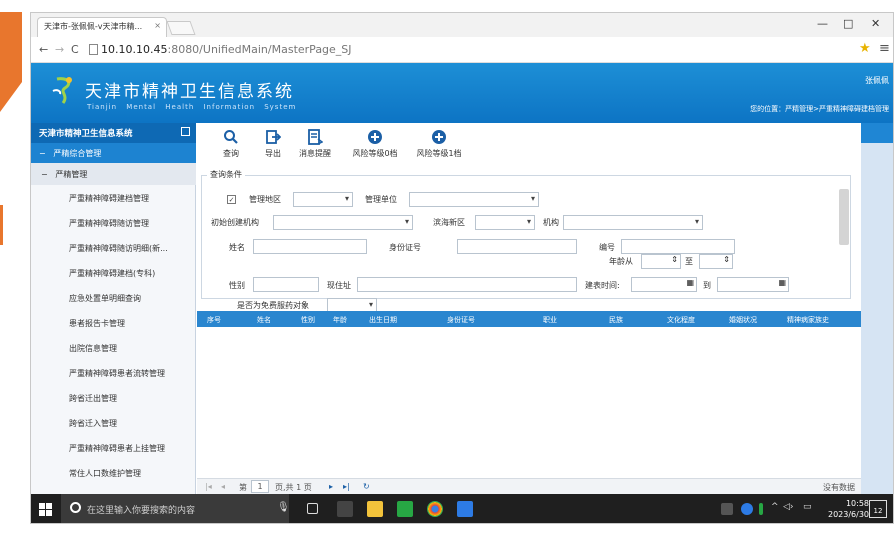 The image size is (894, 539). I want to click on current-user: 张佩佩, so click(877, 80).